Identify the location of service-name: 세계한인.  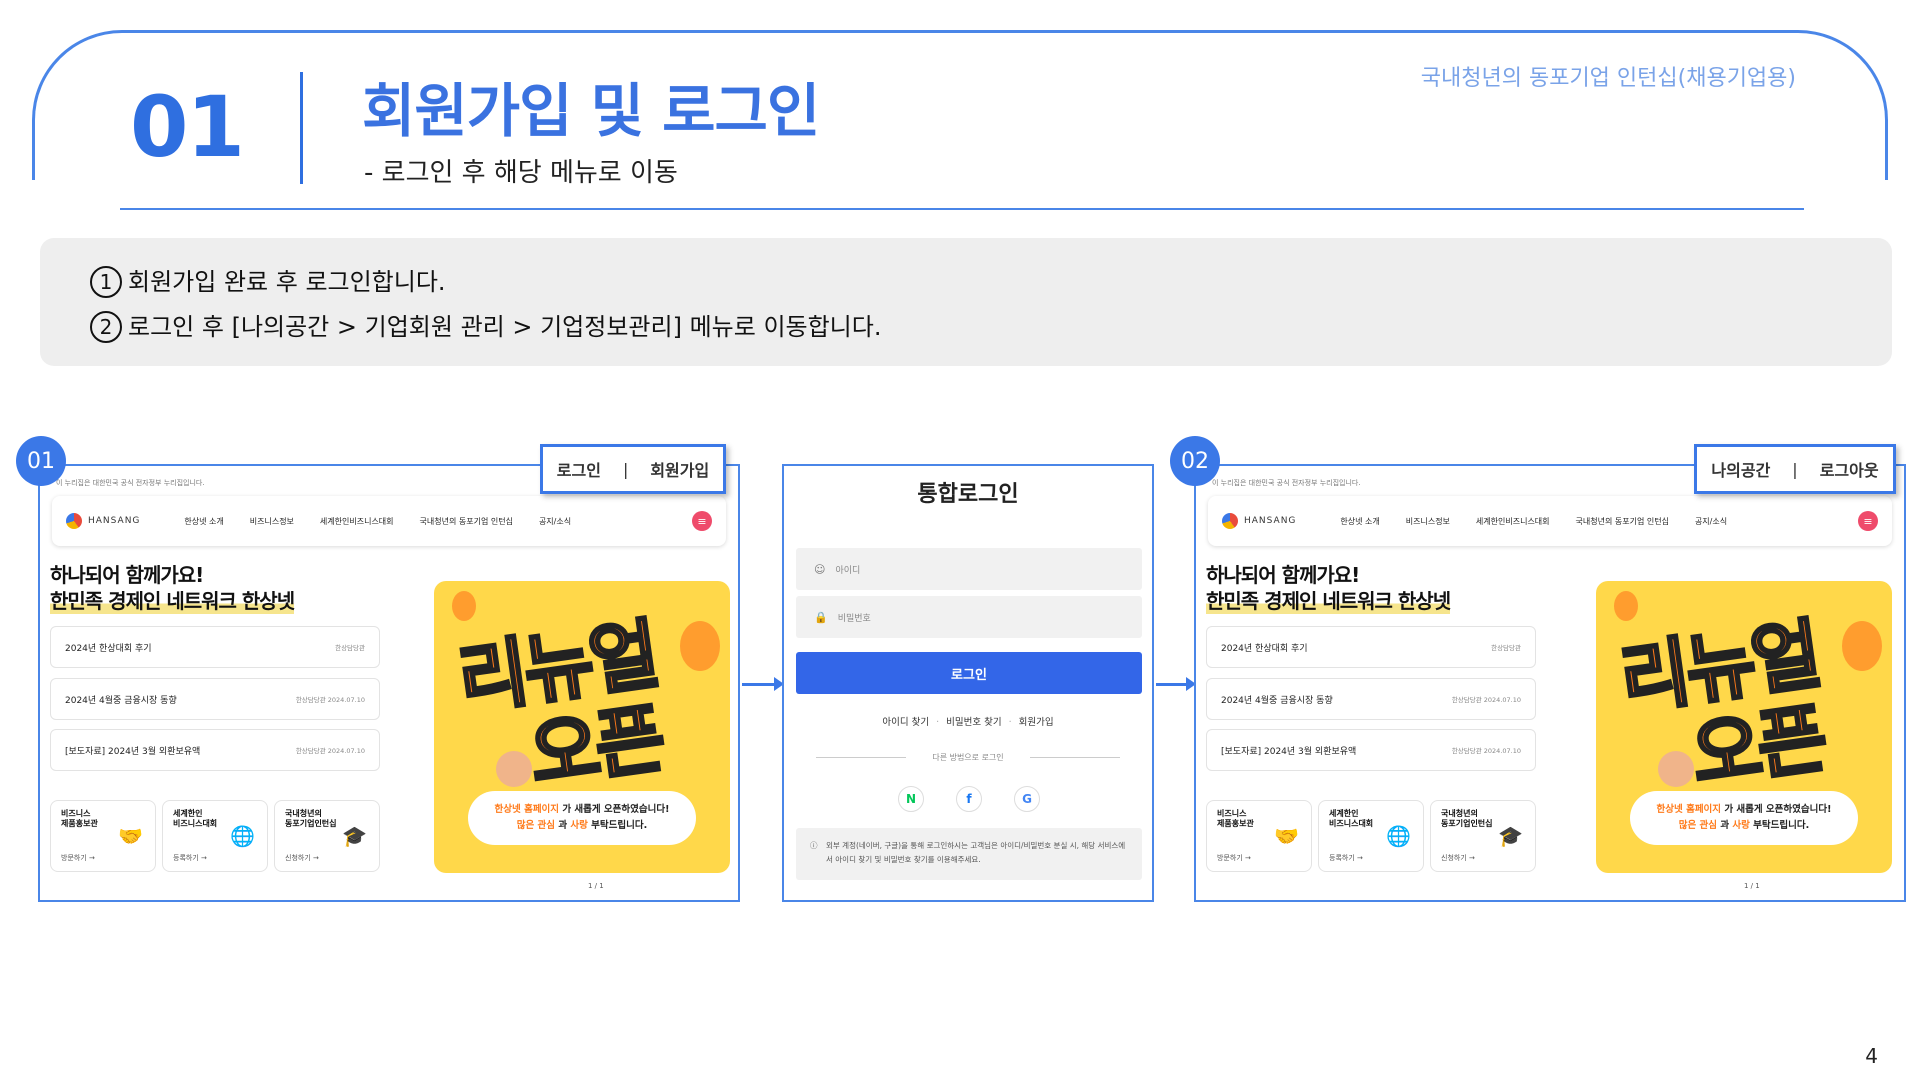
(1344, 813).